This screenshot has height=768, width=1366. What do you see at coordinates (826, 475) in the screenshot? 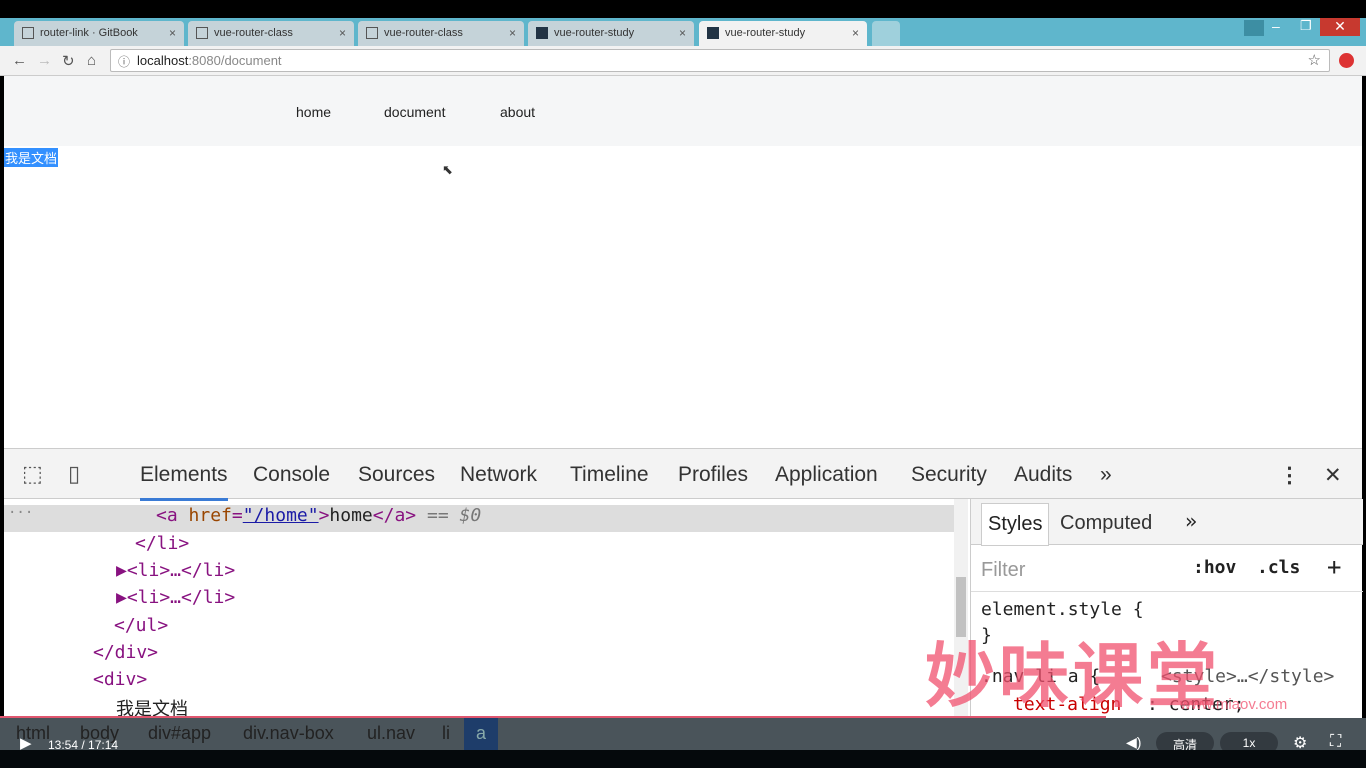
I see `tab-application: Application` at bounding box center [826, 475].